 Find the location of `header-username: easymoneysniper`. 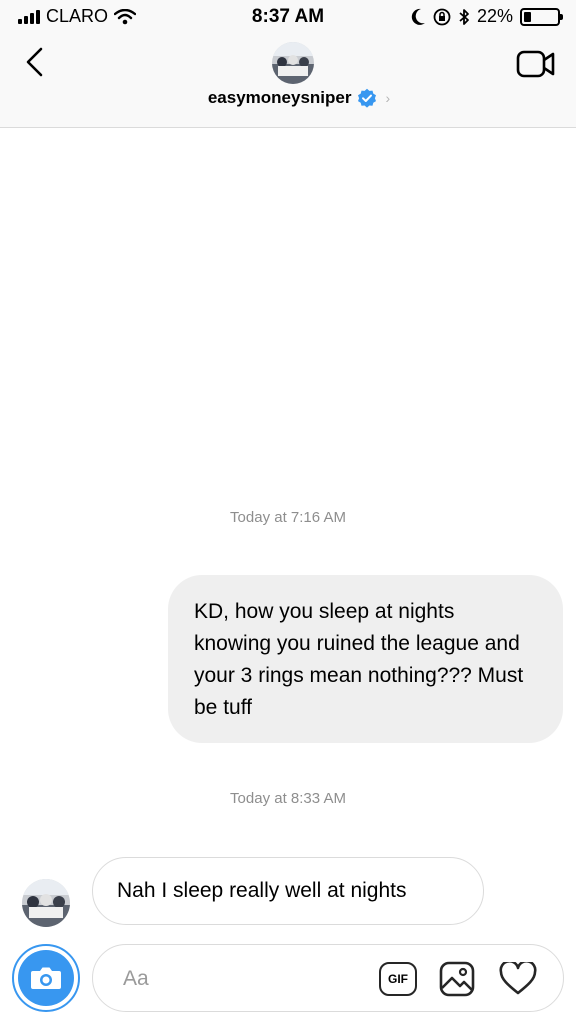

header-username: easymoneysniper is located at coordinates (279, 97).